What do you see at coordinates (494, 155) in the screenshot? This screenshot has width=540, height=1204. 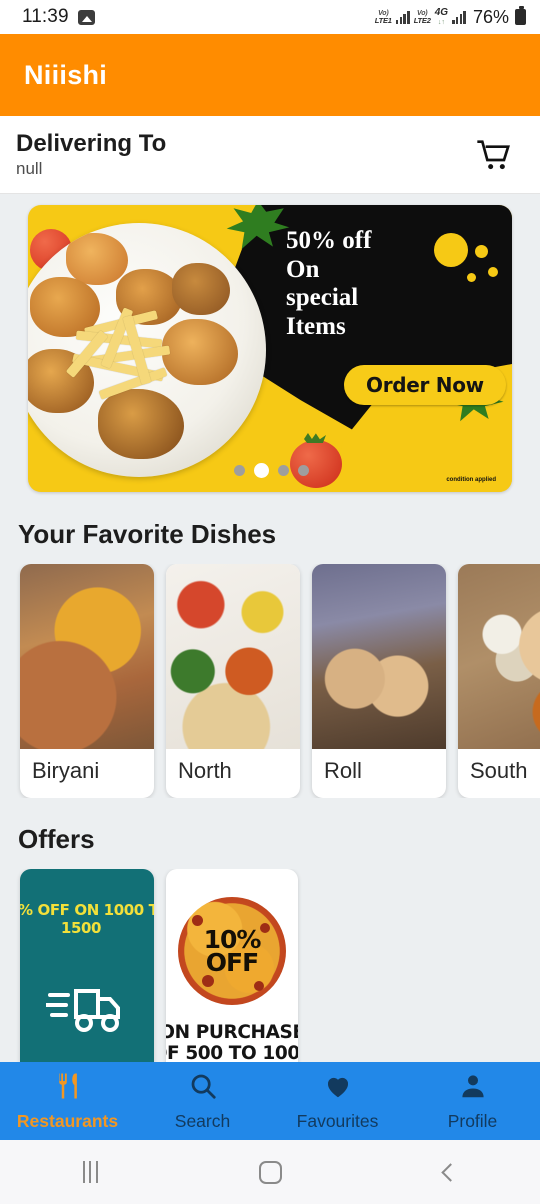 I see `shopping-cart-icon` at bounding box center [494, 155].